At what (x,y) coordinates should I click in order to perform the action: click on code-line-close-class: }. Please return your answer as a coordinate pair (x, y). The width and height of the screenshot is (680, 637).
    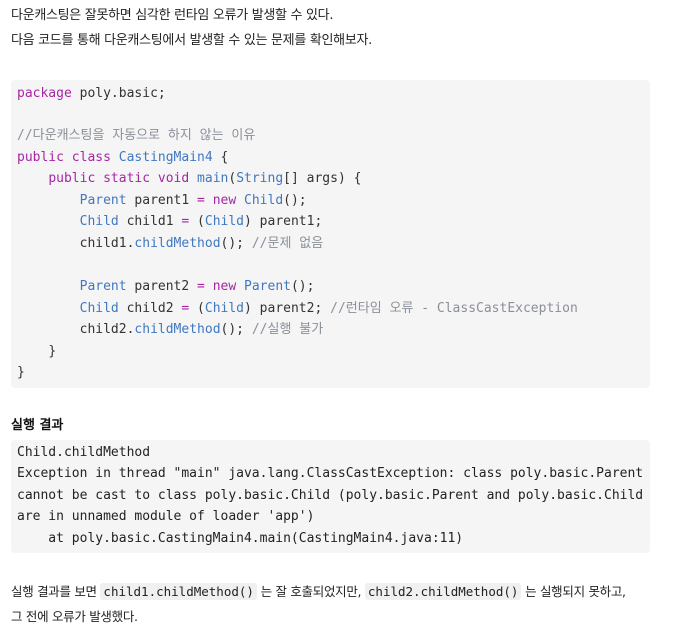
    Looking at the image, I should click on (21, 373).